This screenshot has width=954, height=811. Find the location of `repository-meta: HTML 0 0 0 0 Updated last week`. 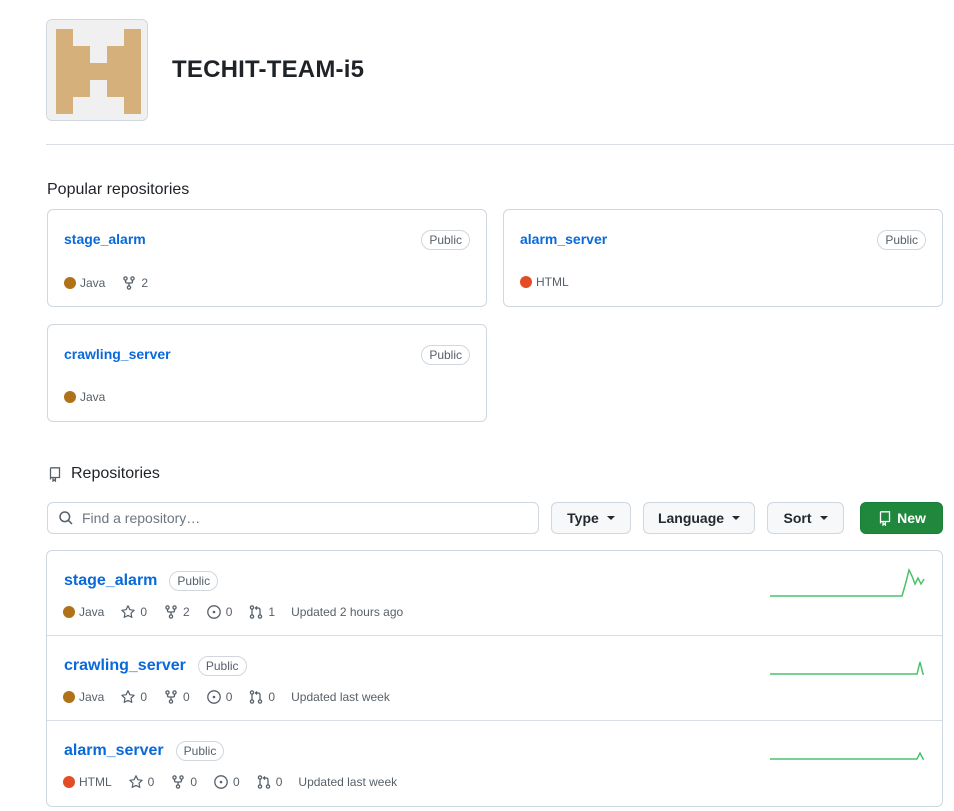

repository-meta: HTML 0 0 0 0 Updated last week is located at coordinates (238, 782).